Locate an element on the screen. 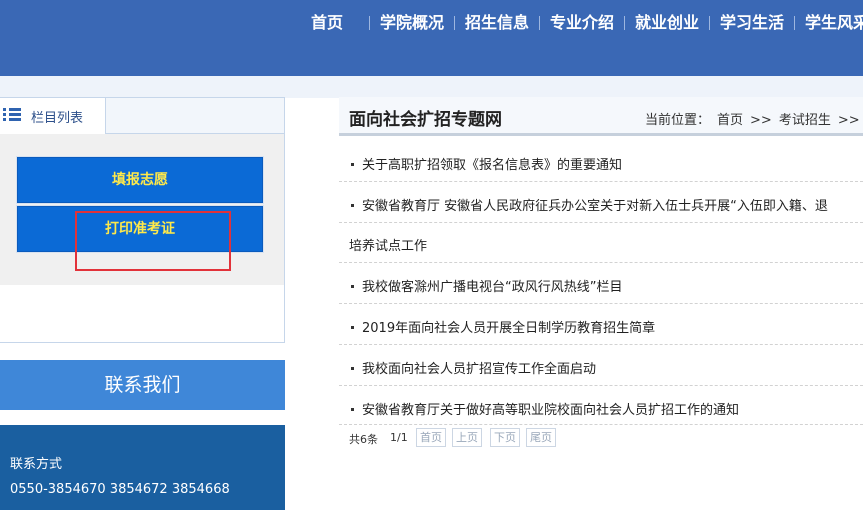  nav-item-majors: 专业介绍 is located at coordinates (582, 23).